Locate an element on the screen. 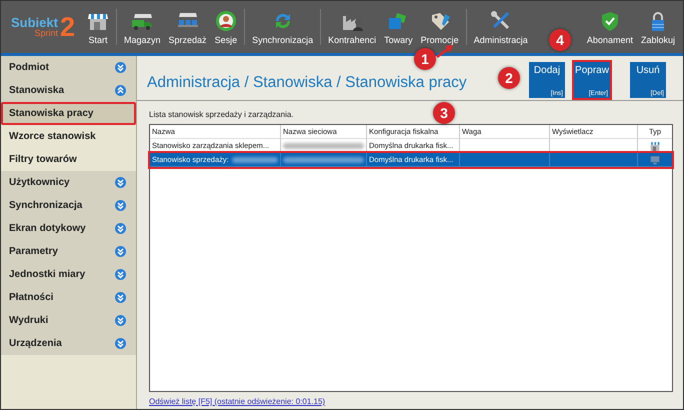 The height and width of the screenshot is (410, 684). sidebar-item: Urządzenia is located at coordinates (68, 343).